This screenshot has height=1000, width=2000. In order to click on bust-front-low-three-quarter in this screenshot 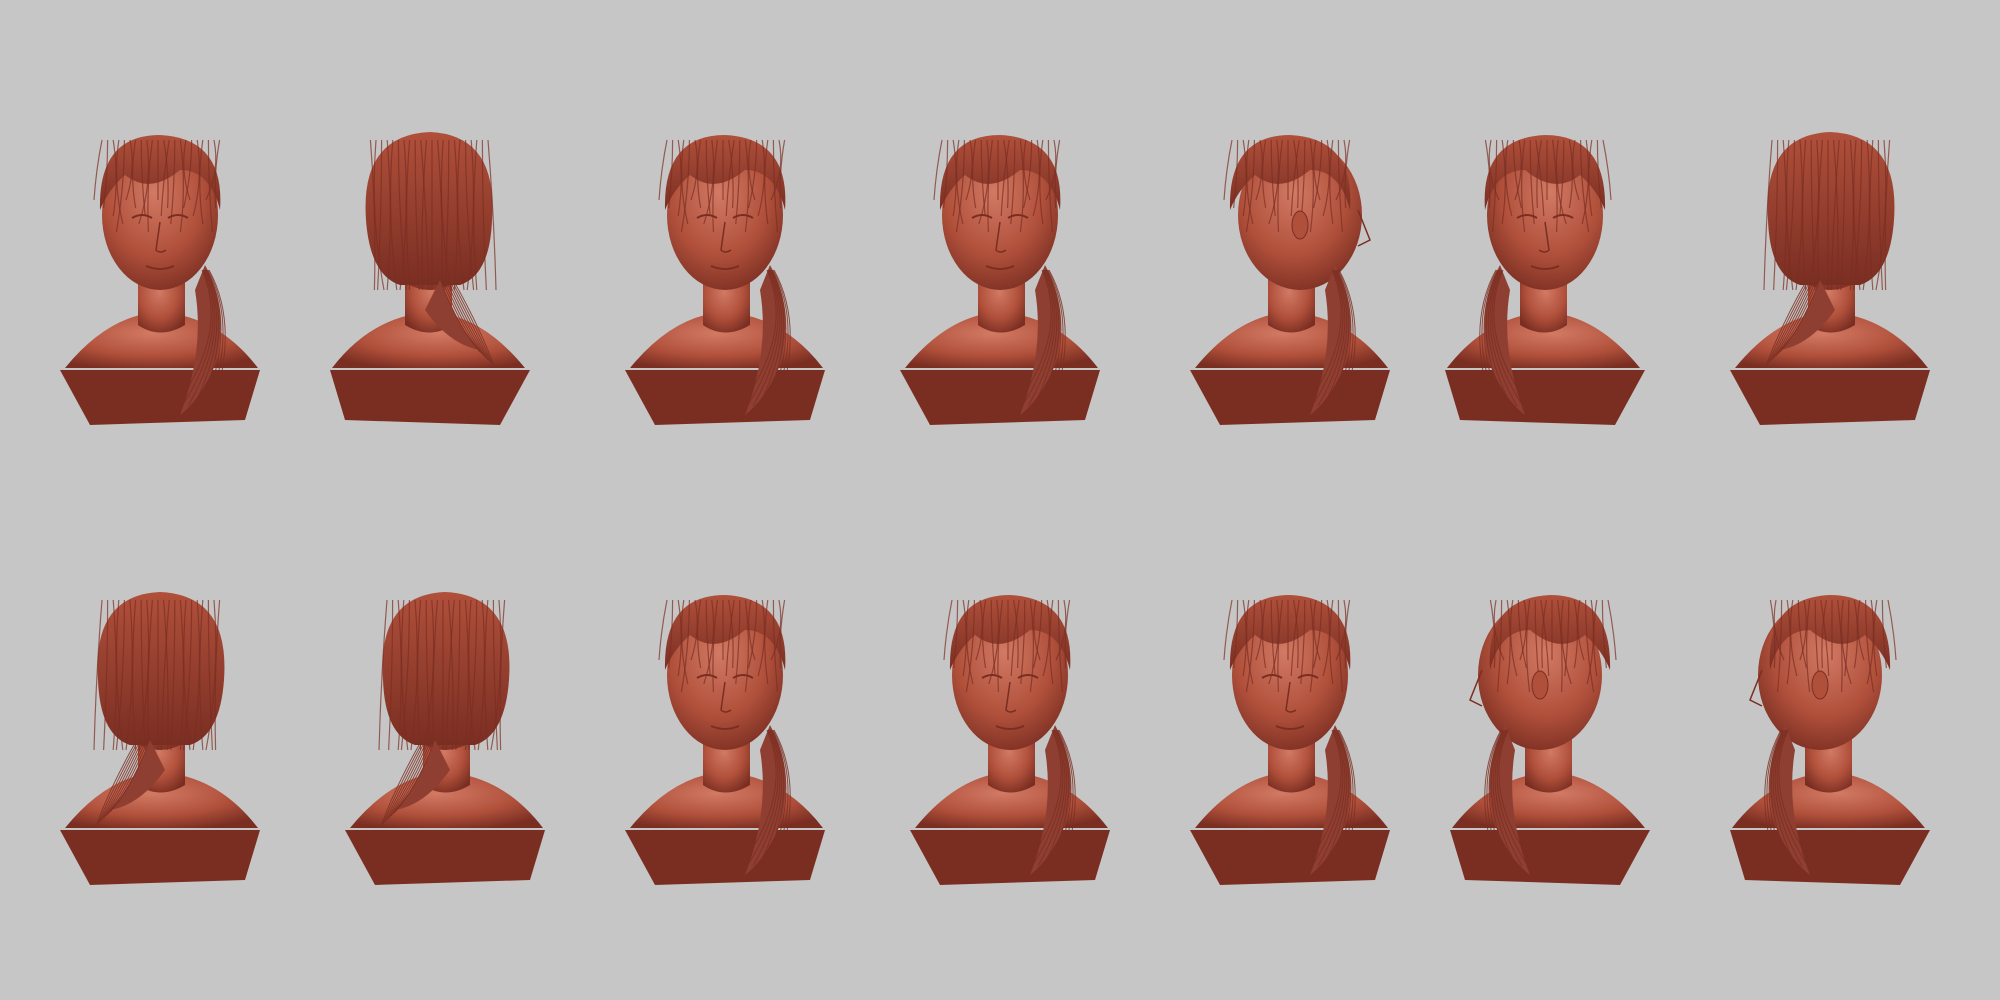, I will do `click(160, 270)`.